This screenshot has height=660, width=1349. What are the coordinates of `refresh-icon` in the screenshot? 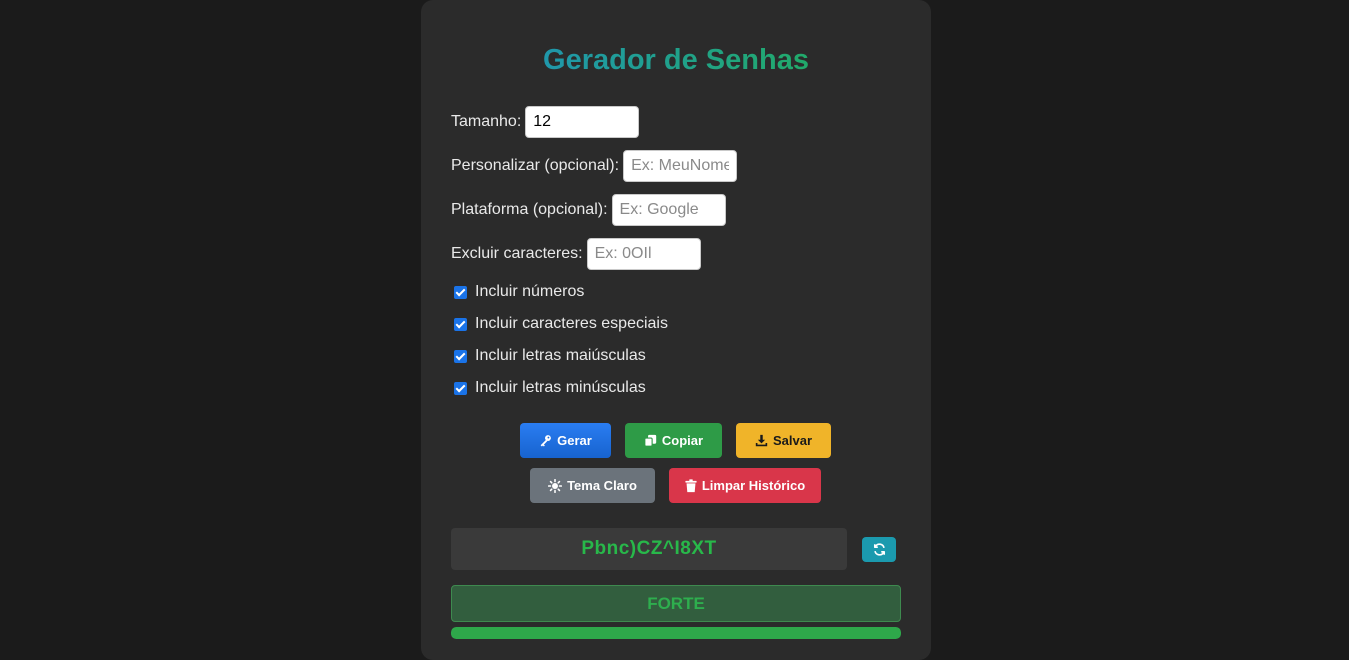 It's located at (879, 549).